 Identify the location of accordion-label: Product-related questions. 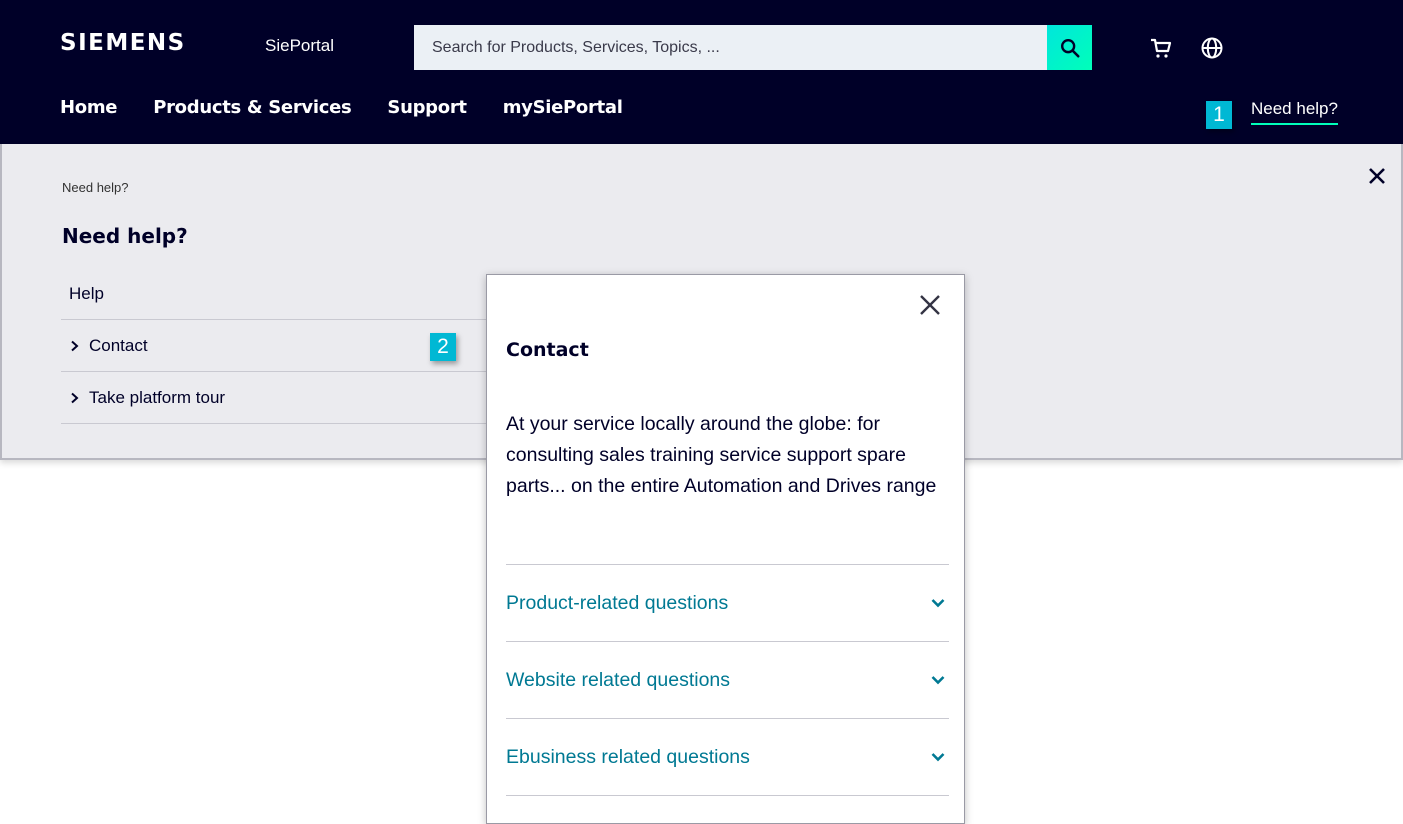
(617, 602).